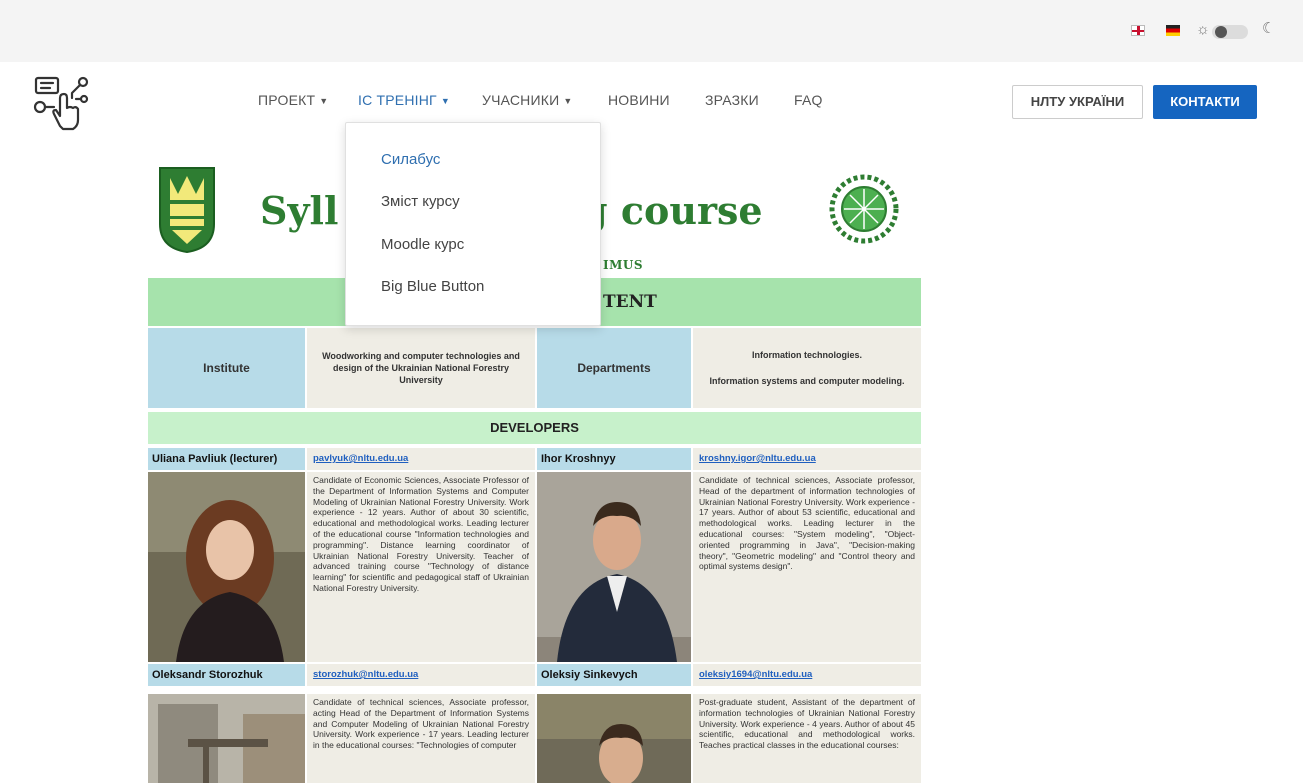  I want to click on nav-item-samples: ЗРАЗКИ, so click(732, 100).